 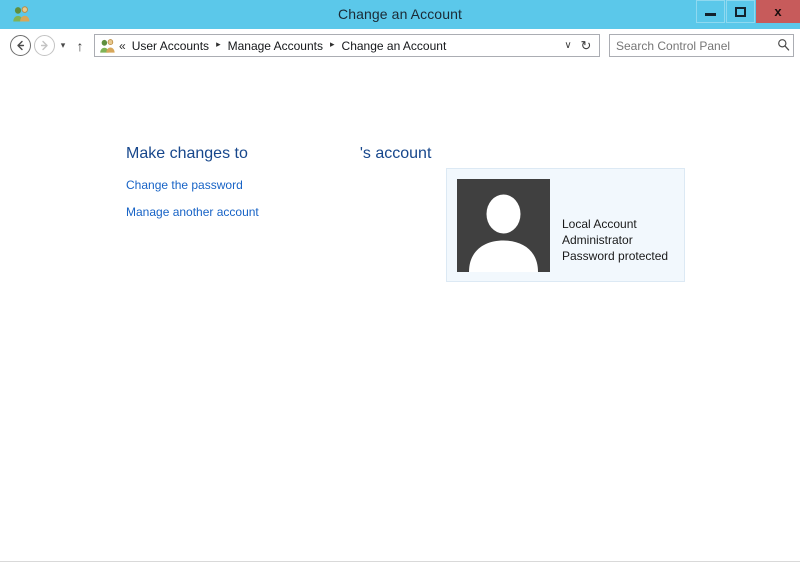 What do you see at coordinates (615, 256) in the screenshot?
I see `account-password-status: Password protected` at bounding box center [615, 256].